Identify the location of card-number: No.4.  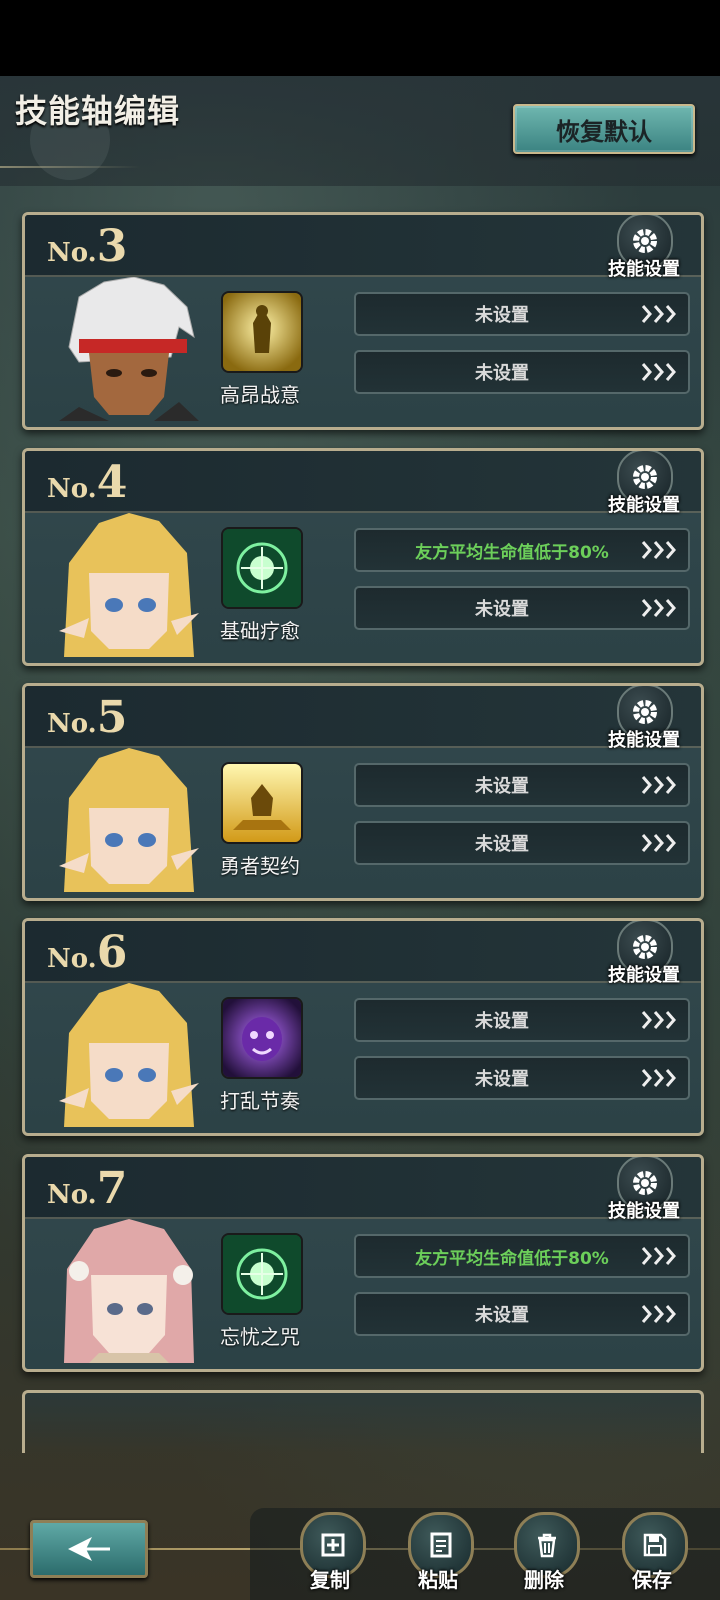
(87, 482).